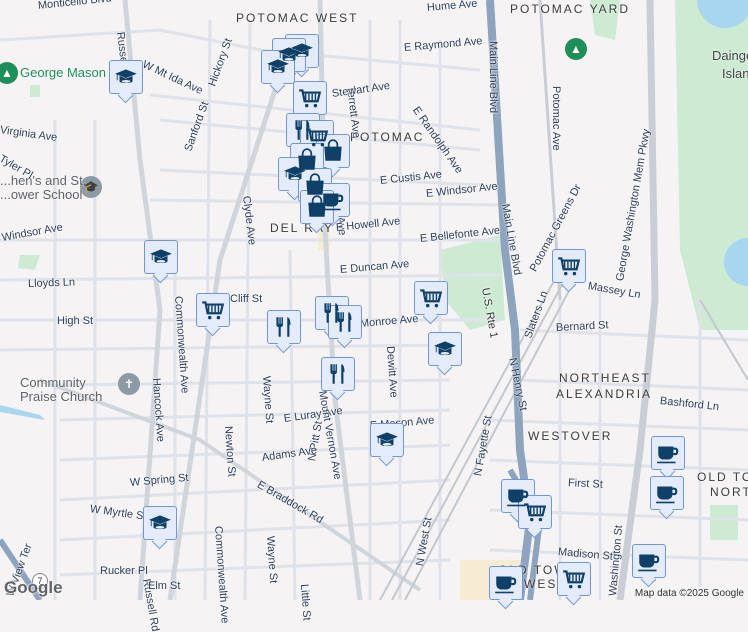 The image size is (748, 632). What do you see at coordinates (305, 602) in the screenshot?
I see `street-label: Little St` at bounding box center [305, 602].